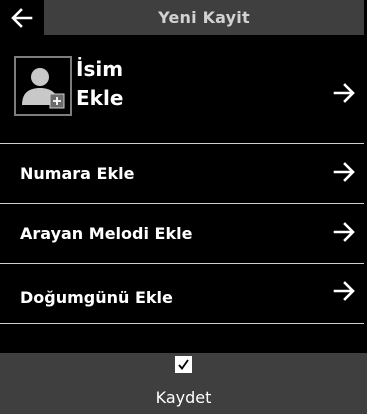 This screenshot has width=367, height=414. What do you see at coordinates (100, 69) in the screenshot?
I see `name-line-1: İsim` at bounding box center [100, 69].